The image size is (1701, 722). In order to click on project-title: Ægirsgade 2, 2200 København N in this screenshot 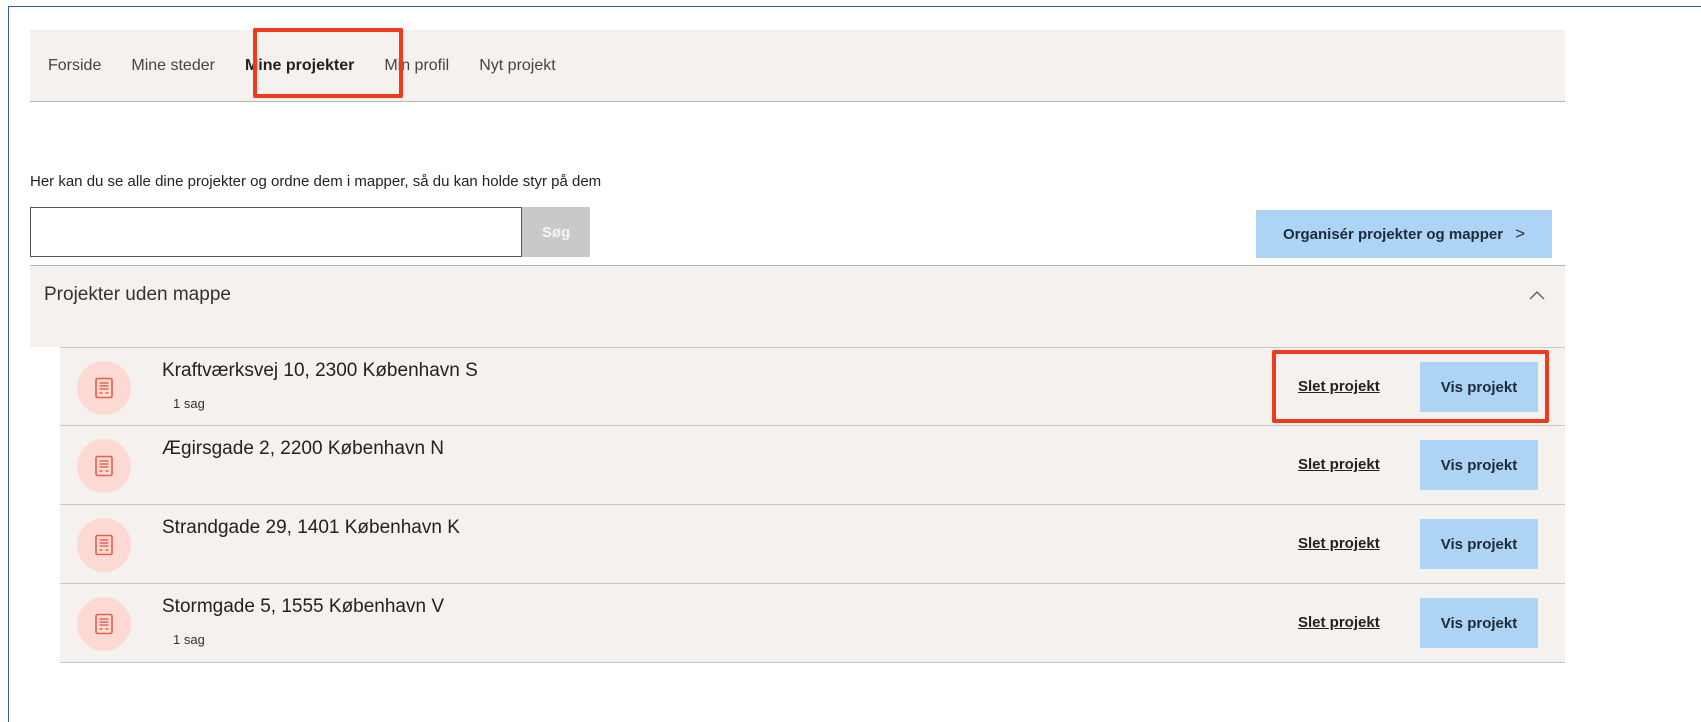, I will do `click(303, 448)`.